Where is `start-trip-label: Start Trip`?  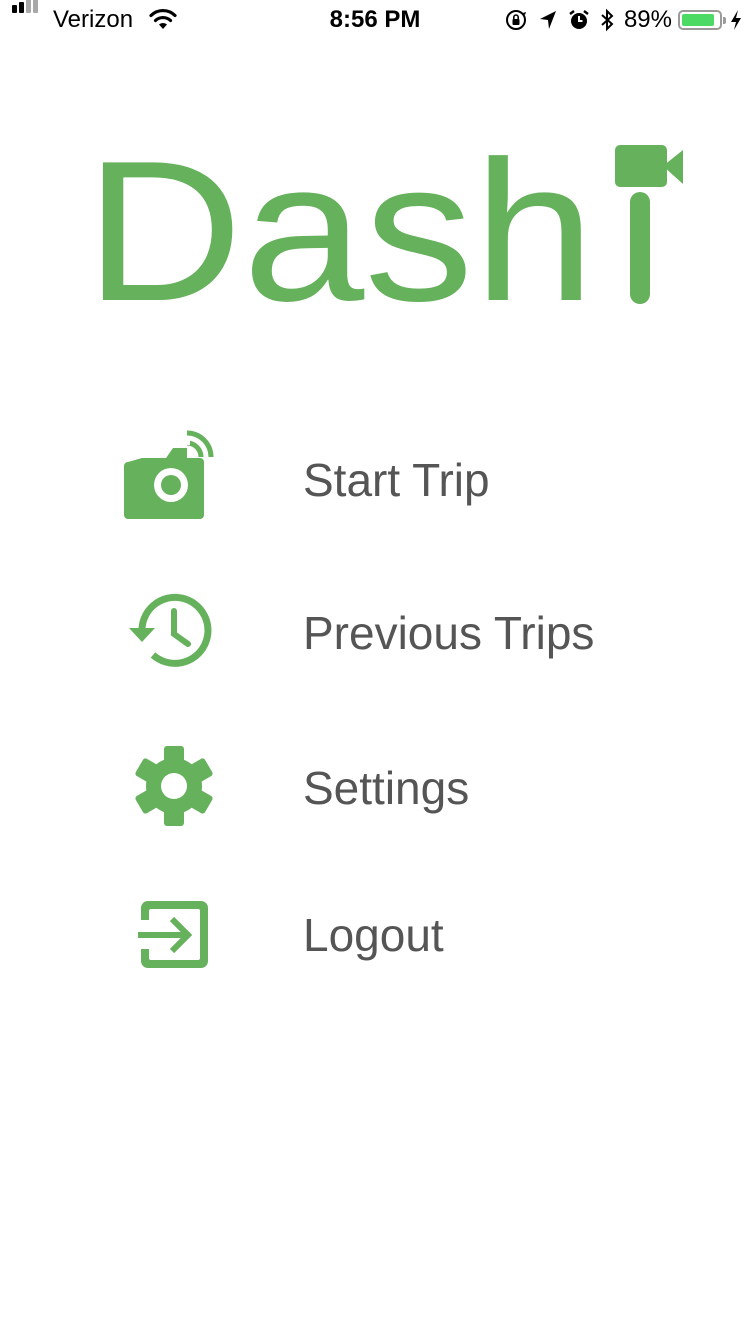
start-trip-label: Start Trip is located at coordinates (396, 480).